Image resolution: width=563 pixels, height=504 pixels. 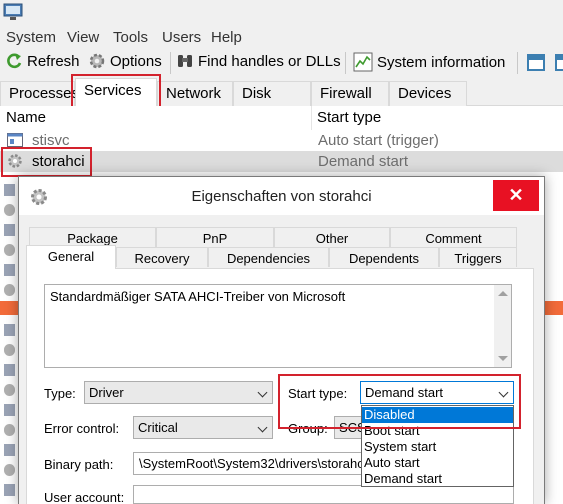 I want to click on tab-other: Other, so click(x=332, y=237).